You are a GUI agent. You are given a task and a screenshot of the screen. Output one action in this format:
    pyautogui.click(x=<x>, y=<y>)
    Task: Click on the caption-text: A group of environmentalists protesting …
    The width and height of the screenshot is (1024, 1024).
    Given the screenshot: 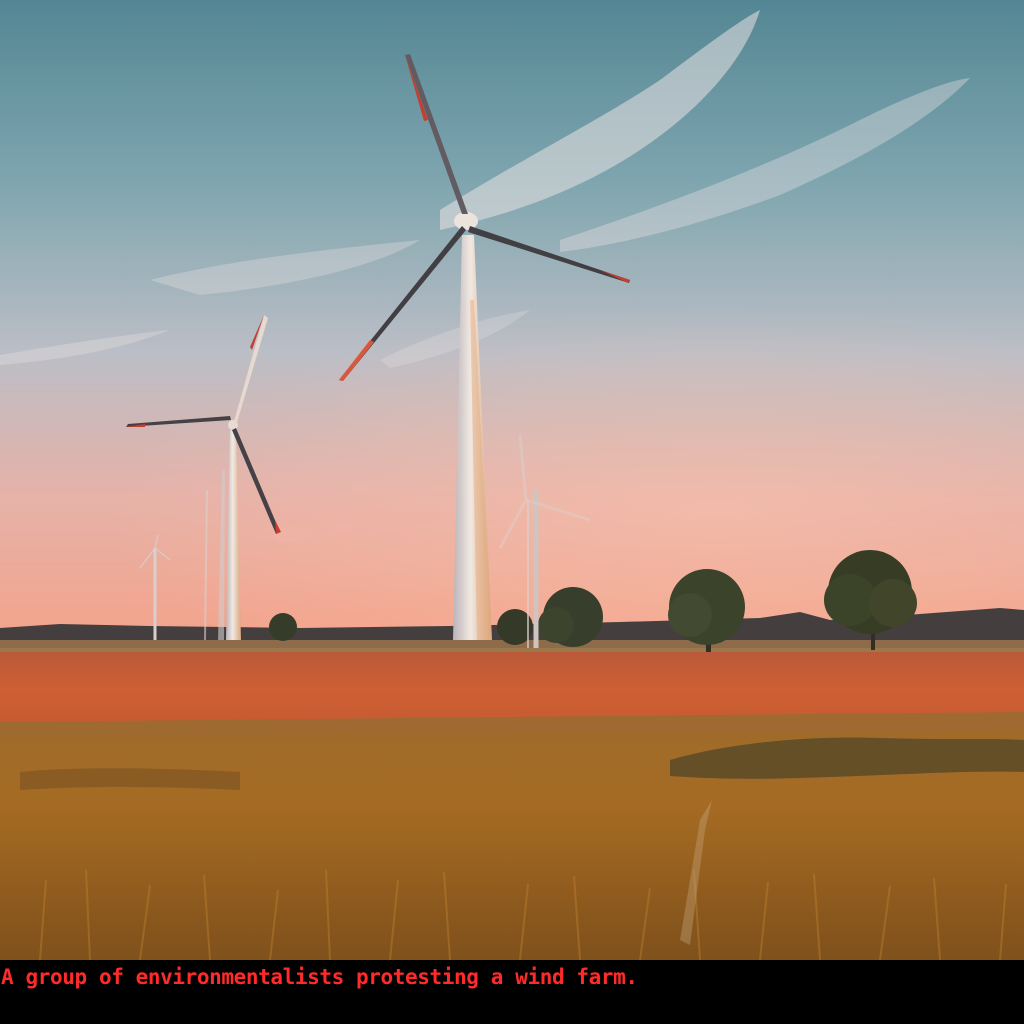 What is the action you would take?
    pyautogui.click(x=319, y=977)
    